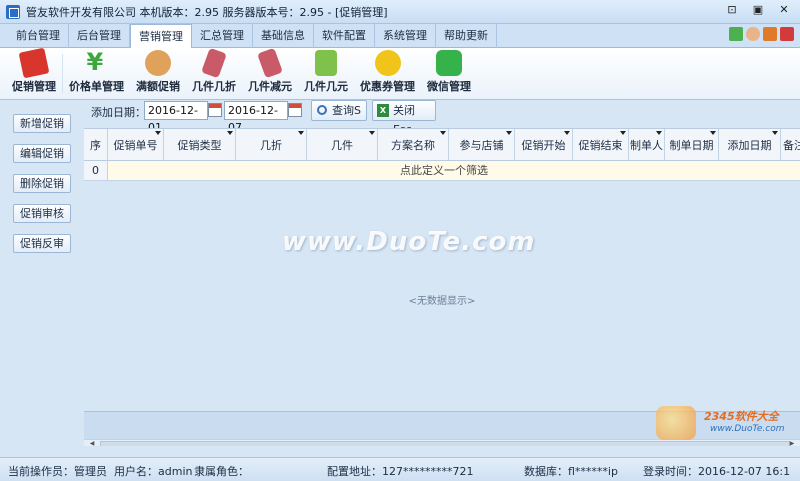  I want to click on status-login-time: 登录时间：2016-12-07 16:1, so click(717, 471).